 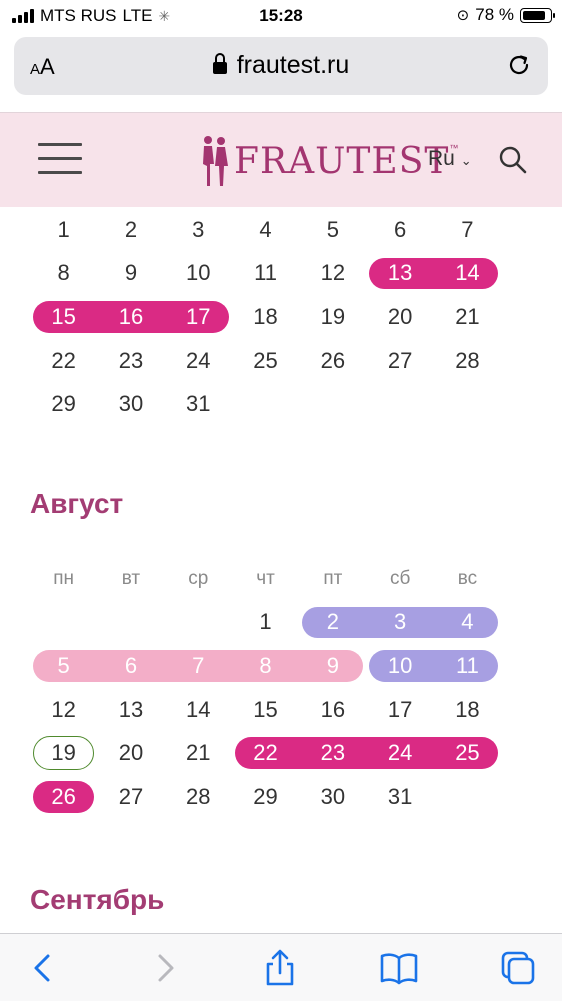 What do you see at coordinates (463, 15) in the screenshot?
I see `orientation-lock-icon: ⊙` at bounding box center [463, 15].